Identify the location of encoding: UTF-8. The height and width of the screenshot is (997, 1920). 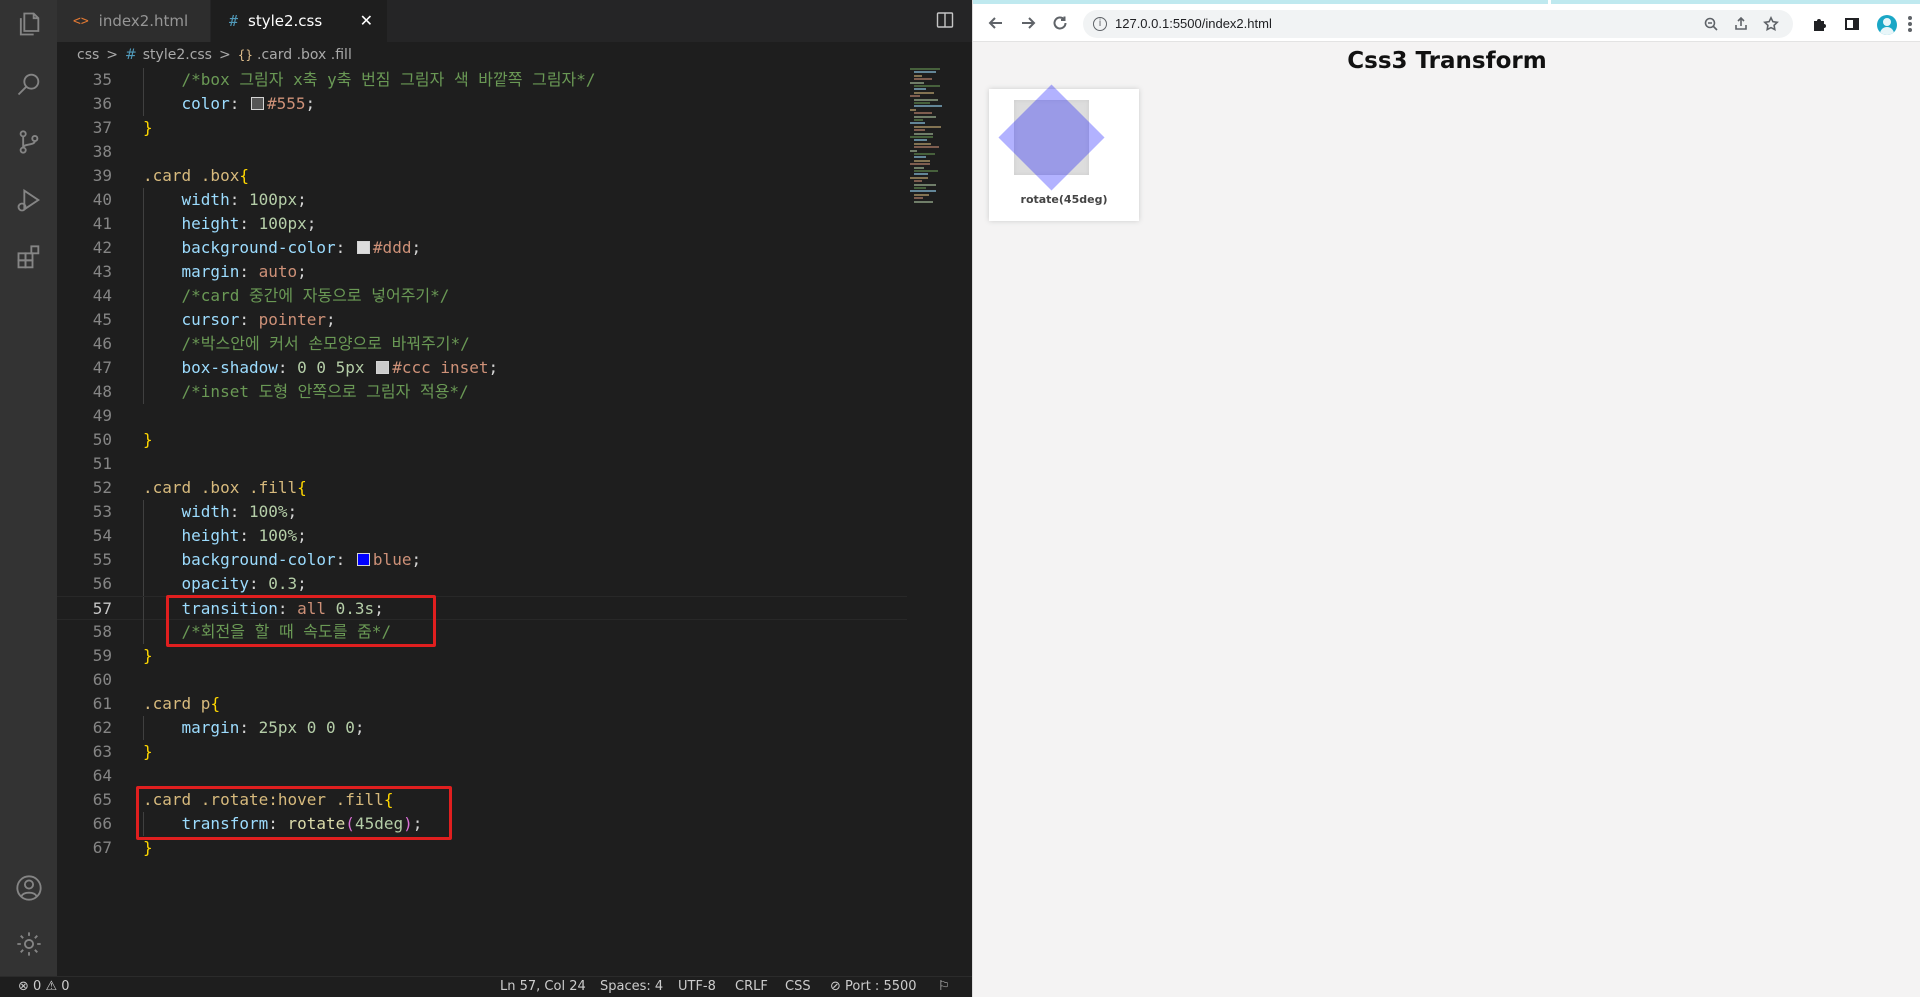
(697, 986).